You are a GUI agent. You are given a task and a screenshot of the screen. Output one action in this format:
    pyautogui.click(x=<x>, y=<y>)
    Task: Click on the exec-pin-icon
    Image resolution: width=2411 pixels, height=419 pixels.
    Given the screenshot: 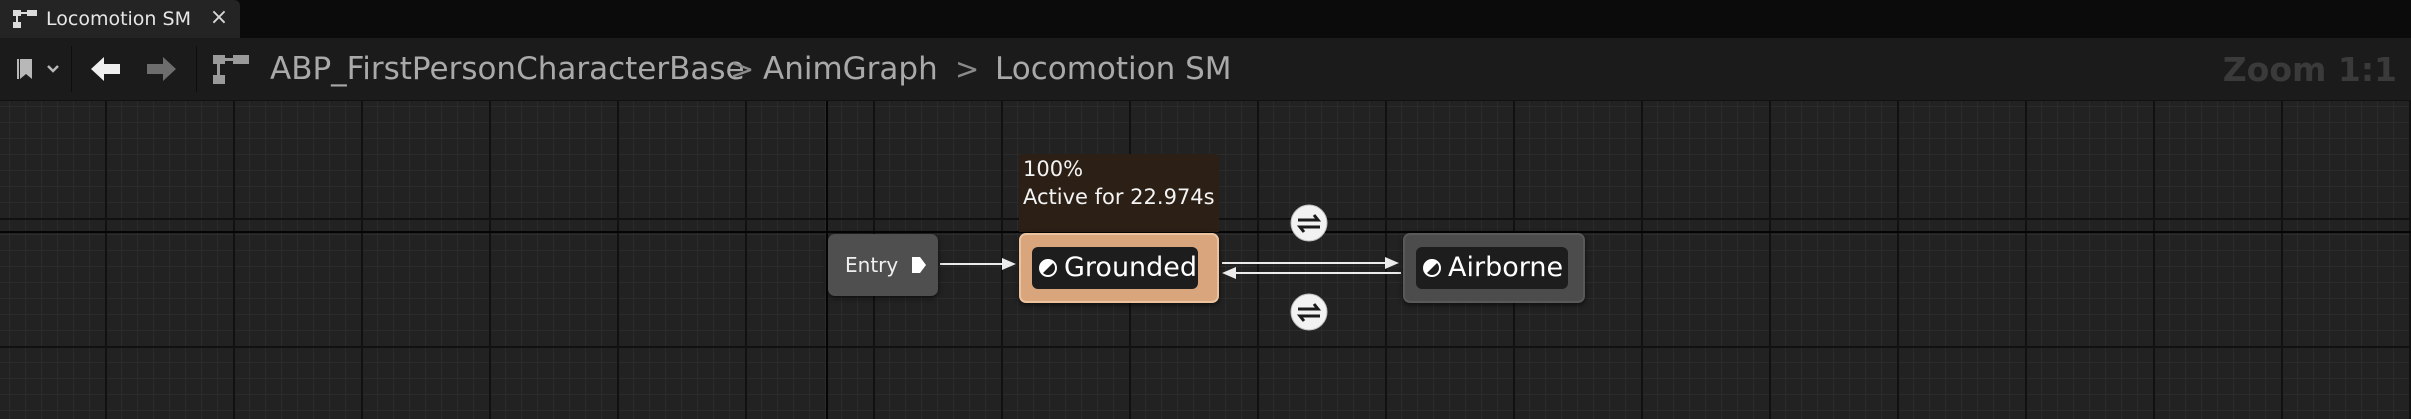 What is the action you would take?
    pyautogui.click(x=919, y=265)
    